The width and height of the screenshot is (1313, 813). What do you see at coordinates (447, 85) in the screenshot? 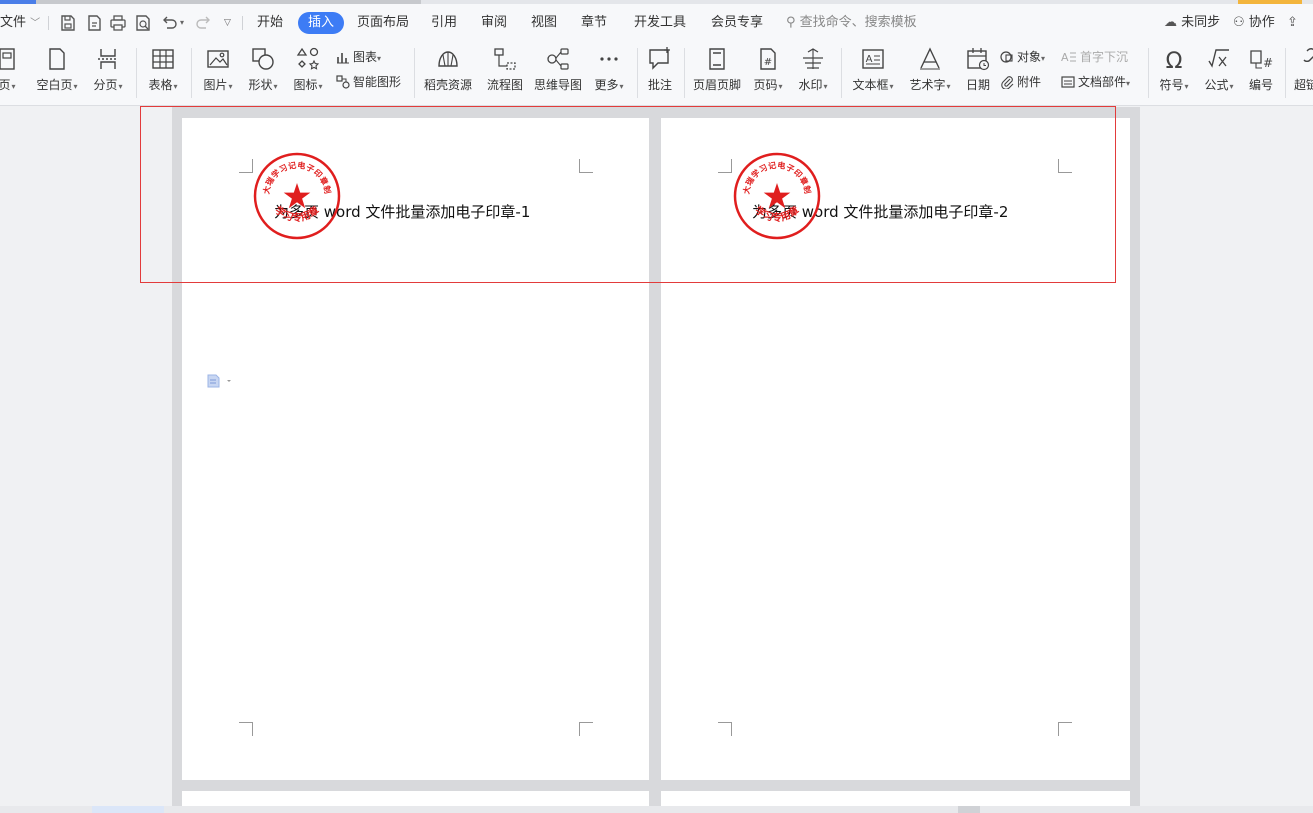
I see `docer-resources-label: 稻壳资源` at bounding box center [447, 85].